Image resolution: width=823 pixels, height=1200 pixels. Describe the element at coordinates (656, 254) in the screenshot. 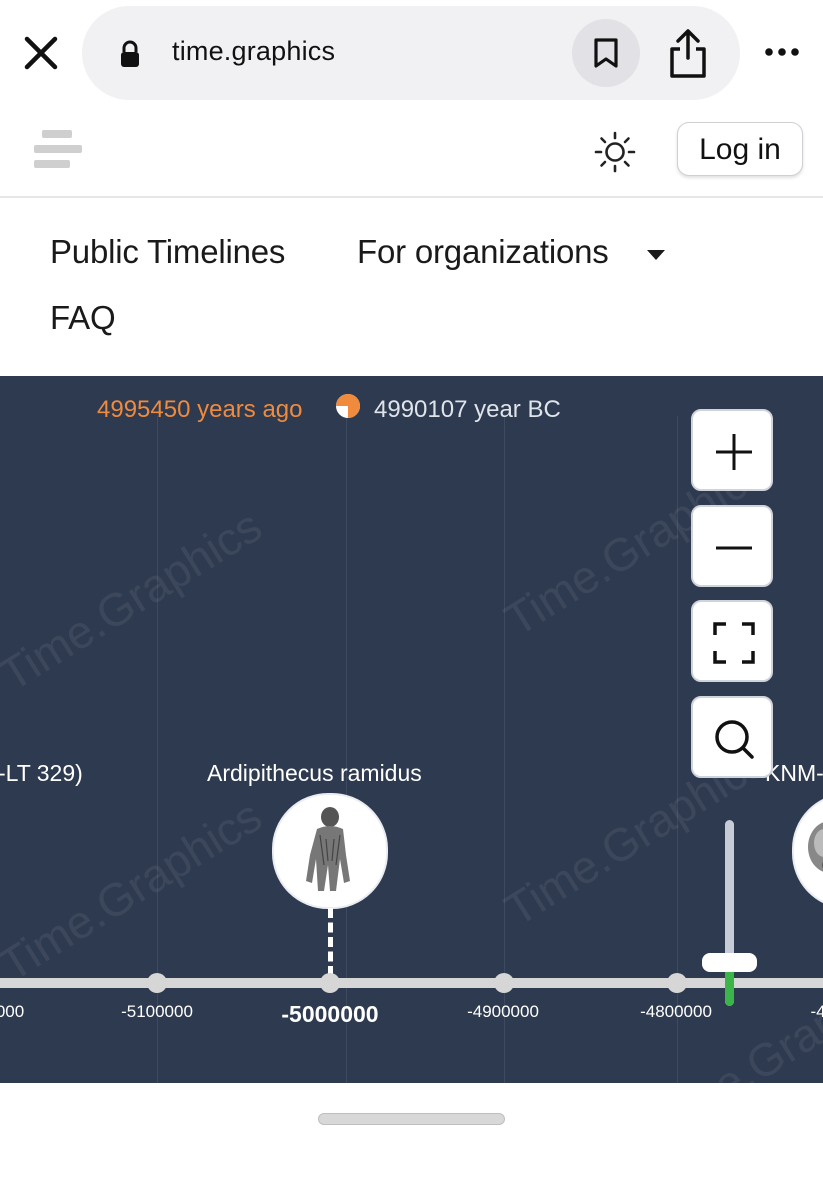

I see `chevron-down-icon` at that location.